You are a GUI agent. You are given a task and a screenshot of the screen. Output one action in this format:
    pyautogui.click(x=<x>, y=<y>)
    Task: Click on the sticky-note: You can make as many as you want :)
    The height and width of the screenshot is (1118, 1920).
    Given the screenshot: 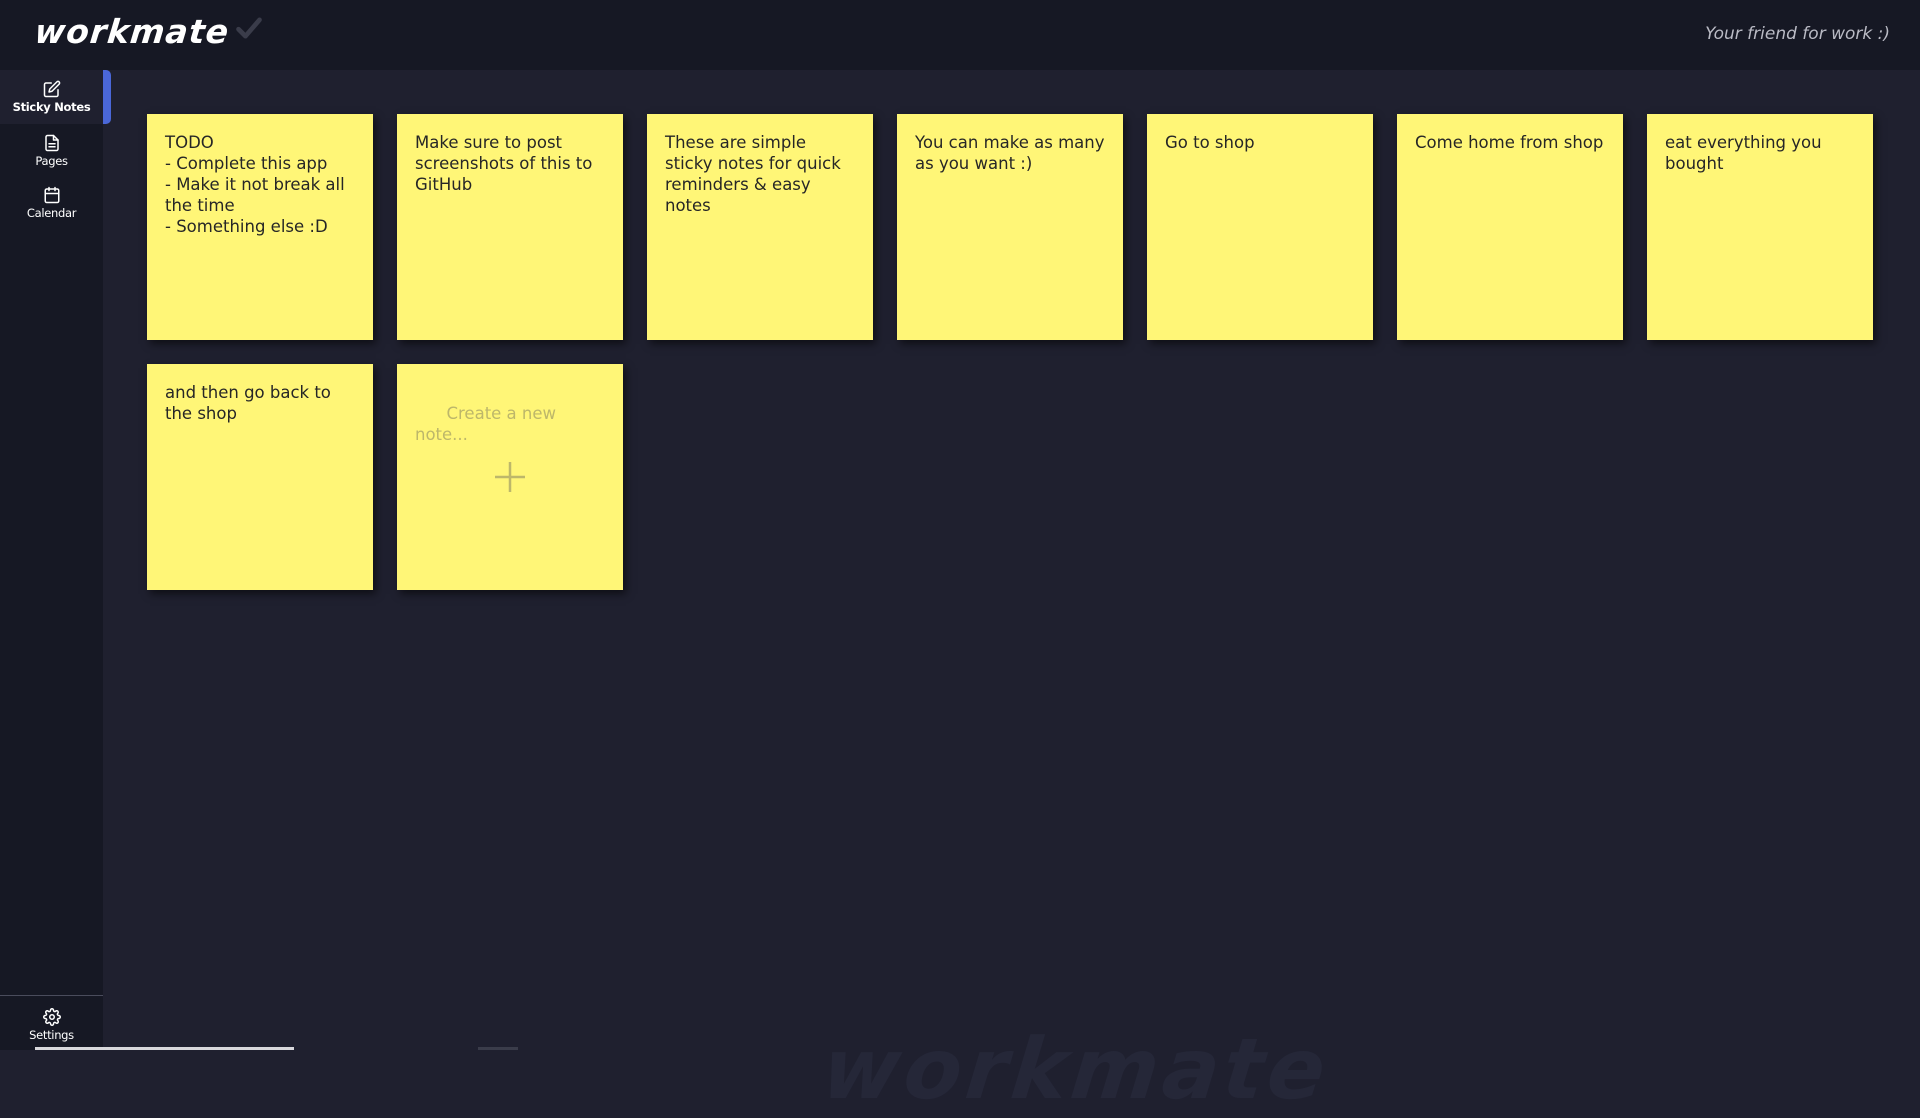 What is the action you would take?
    pyautogui.click(x=1010, y=227)
    